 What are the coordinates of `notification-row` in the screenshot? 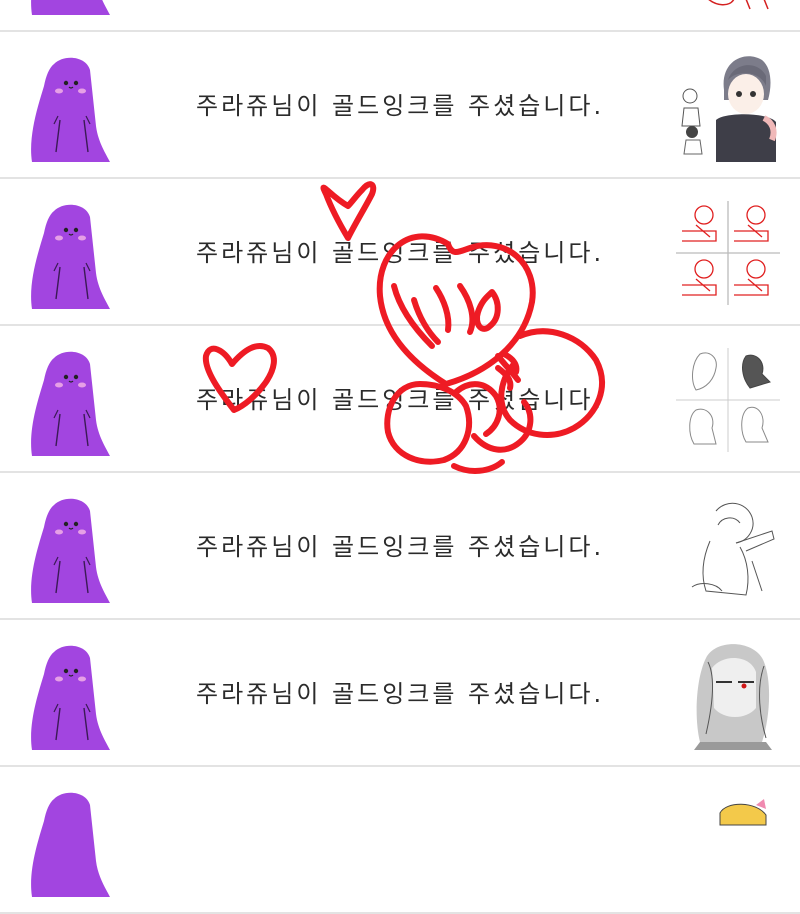 It's located at (400, 16).